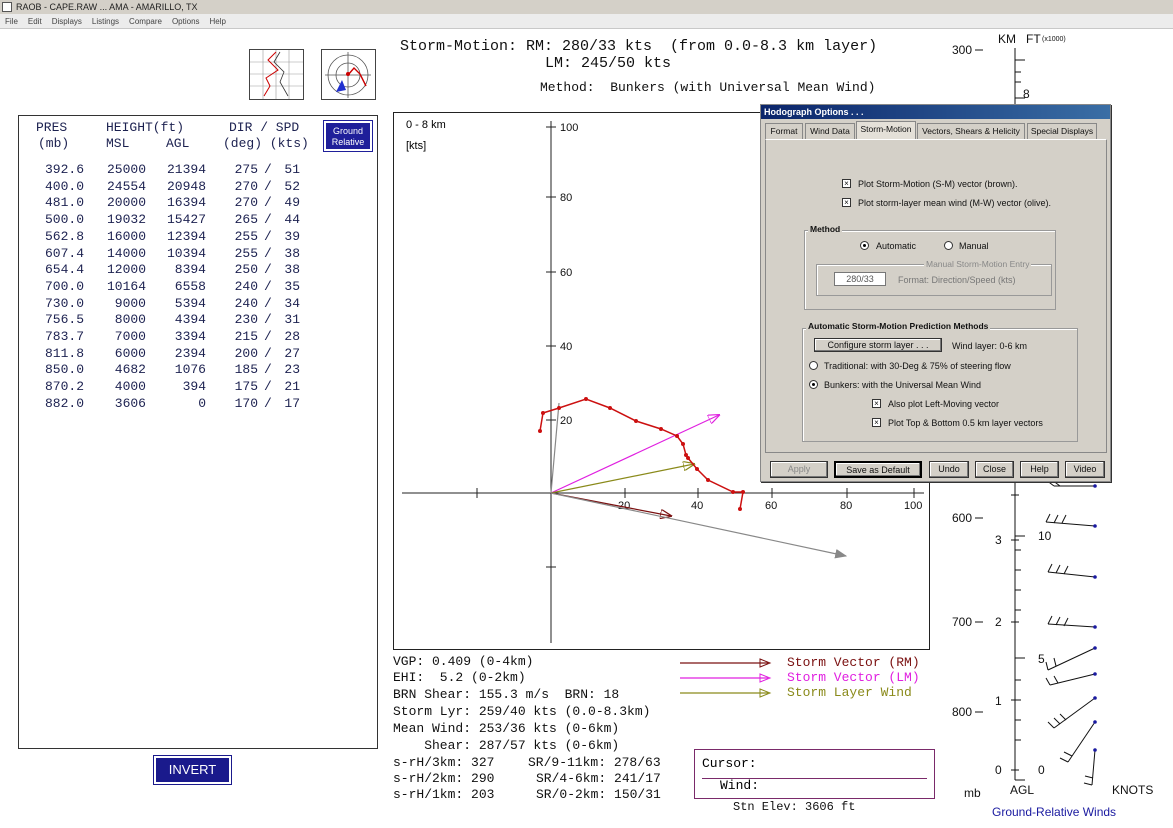  I want to click on spd-cell: 31, so click(292, 320).